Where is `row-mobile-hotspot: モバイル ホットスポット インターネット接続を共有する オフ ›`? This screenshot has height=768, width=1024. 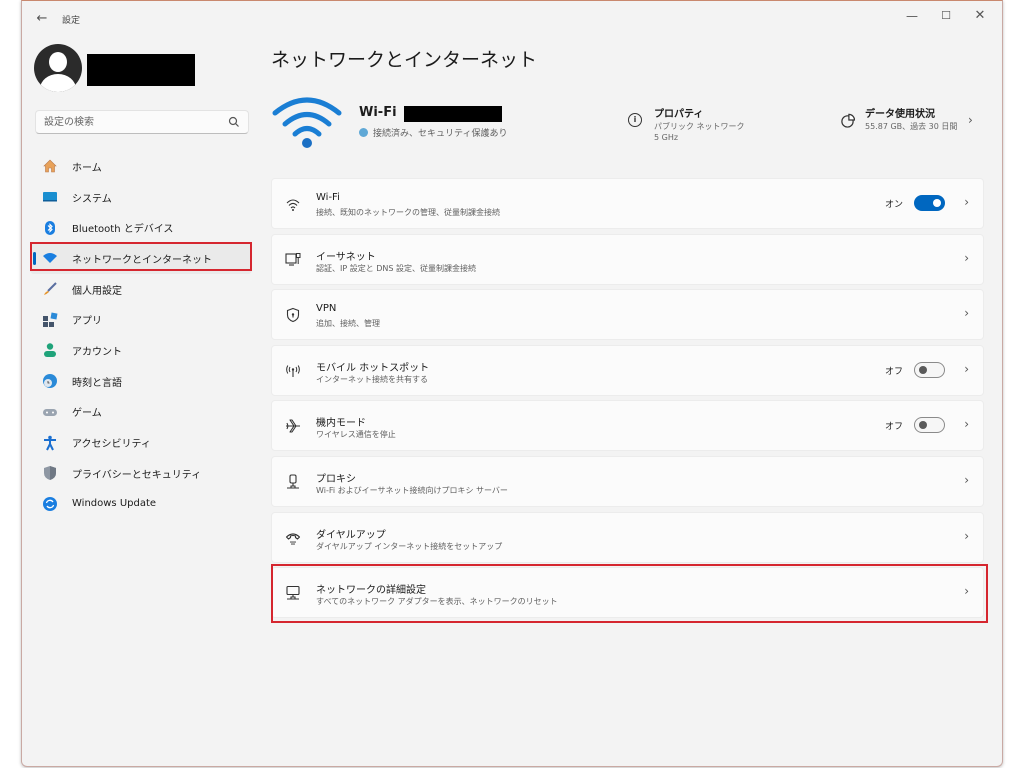
row-mobile-hotspot: モバイル ホットスポット インターネット接続を共有する オフ › is located at coordinates (627, 370).